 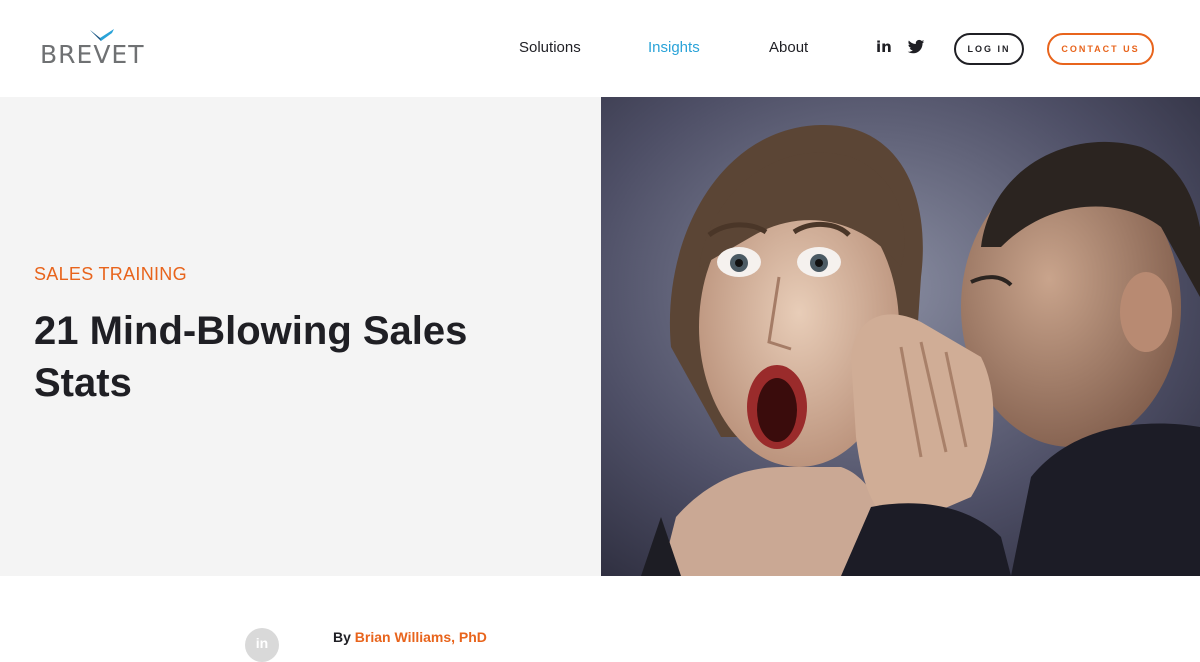 What do you see at coordinates (788, 48) in the screenshot?
I see `nav-about: About` at bounding box center [788, 48].